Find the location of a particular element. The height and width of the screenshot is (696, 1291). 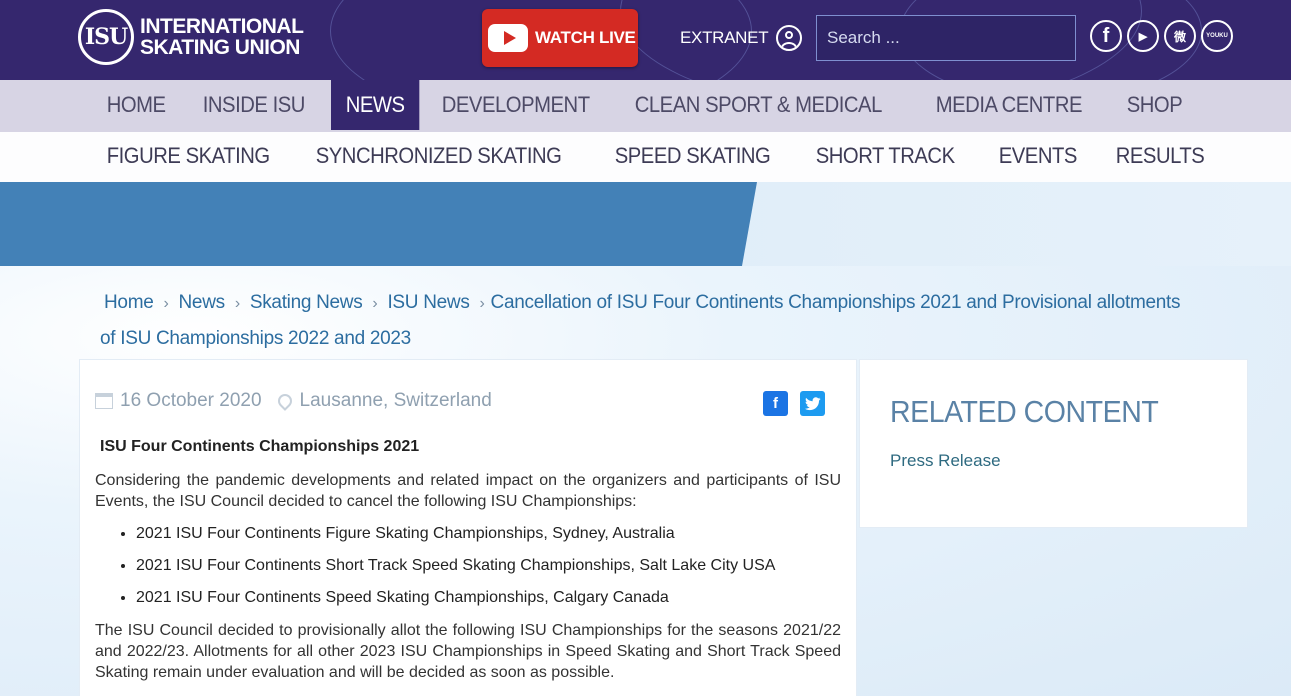

nav-home: HOME is located at coordinates (136, 105).